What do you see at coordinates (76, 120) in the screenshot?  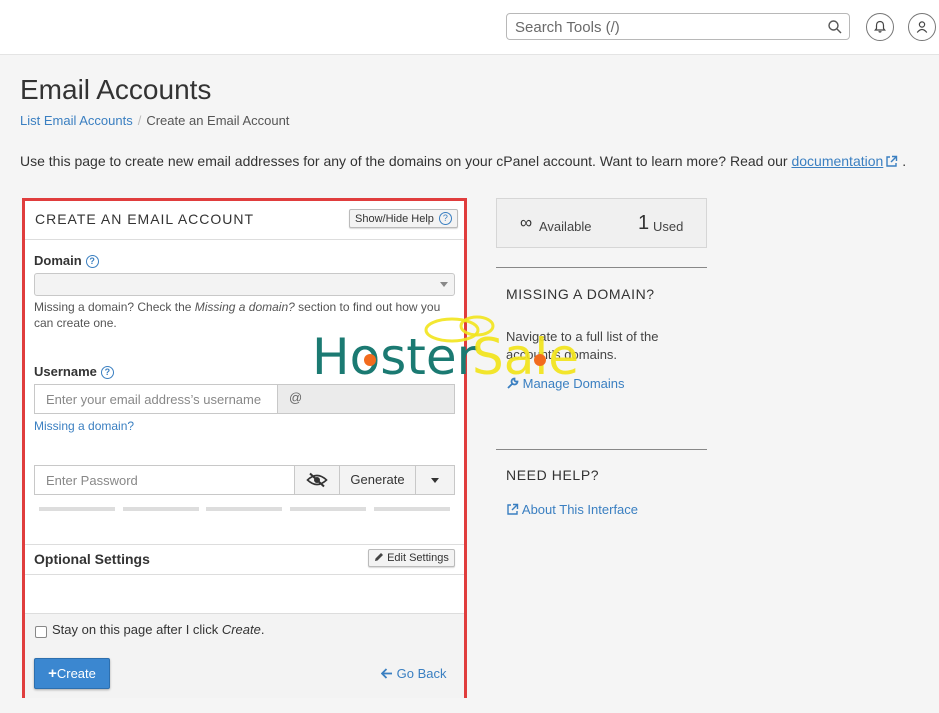 I see `breadcrumb-list-email-accounts: List Email Accounts` at bounding box center [76, 120].